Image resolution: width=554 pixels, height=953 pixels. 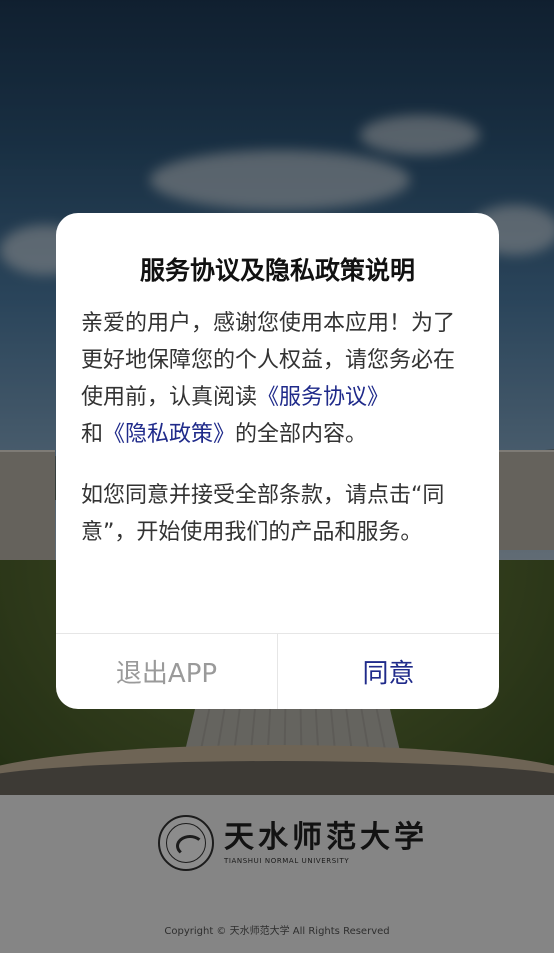 I want to click on dialog-title: 服务协议及隐私政策说明, so click(x=277, y=270).